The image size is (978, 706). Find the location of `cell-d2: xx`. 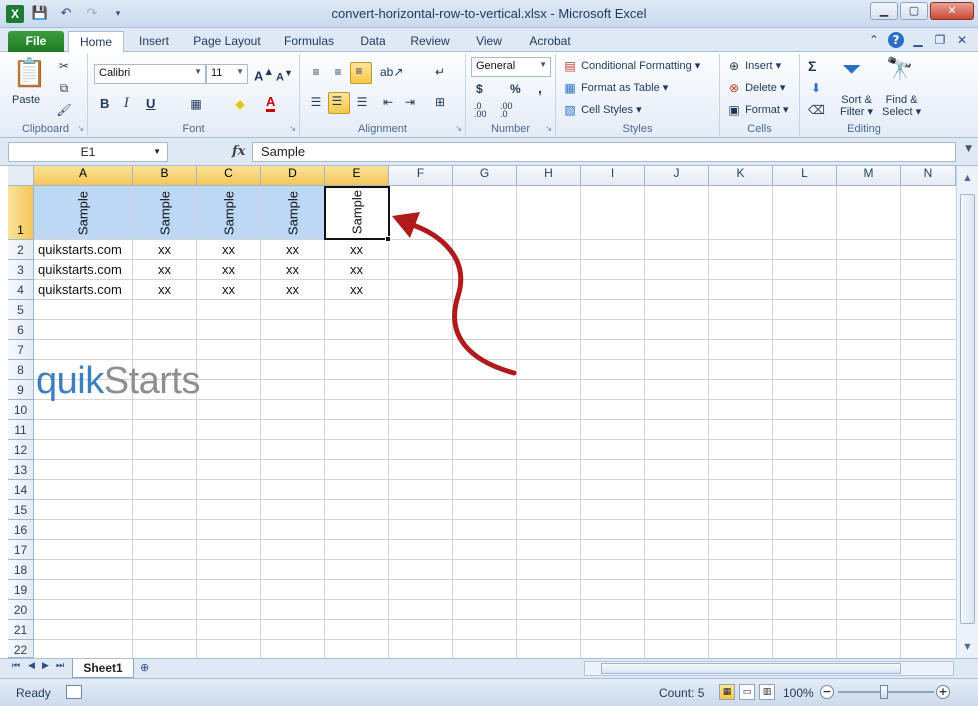

cell-d2: xx is located at coordinates (292, 249).